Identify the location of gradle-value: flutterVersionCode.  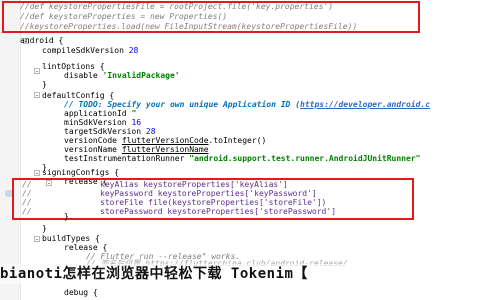
(165, 140).